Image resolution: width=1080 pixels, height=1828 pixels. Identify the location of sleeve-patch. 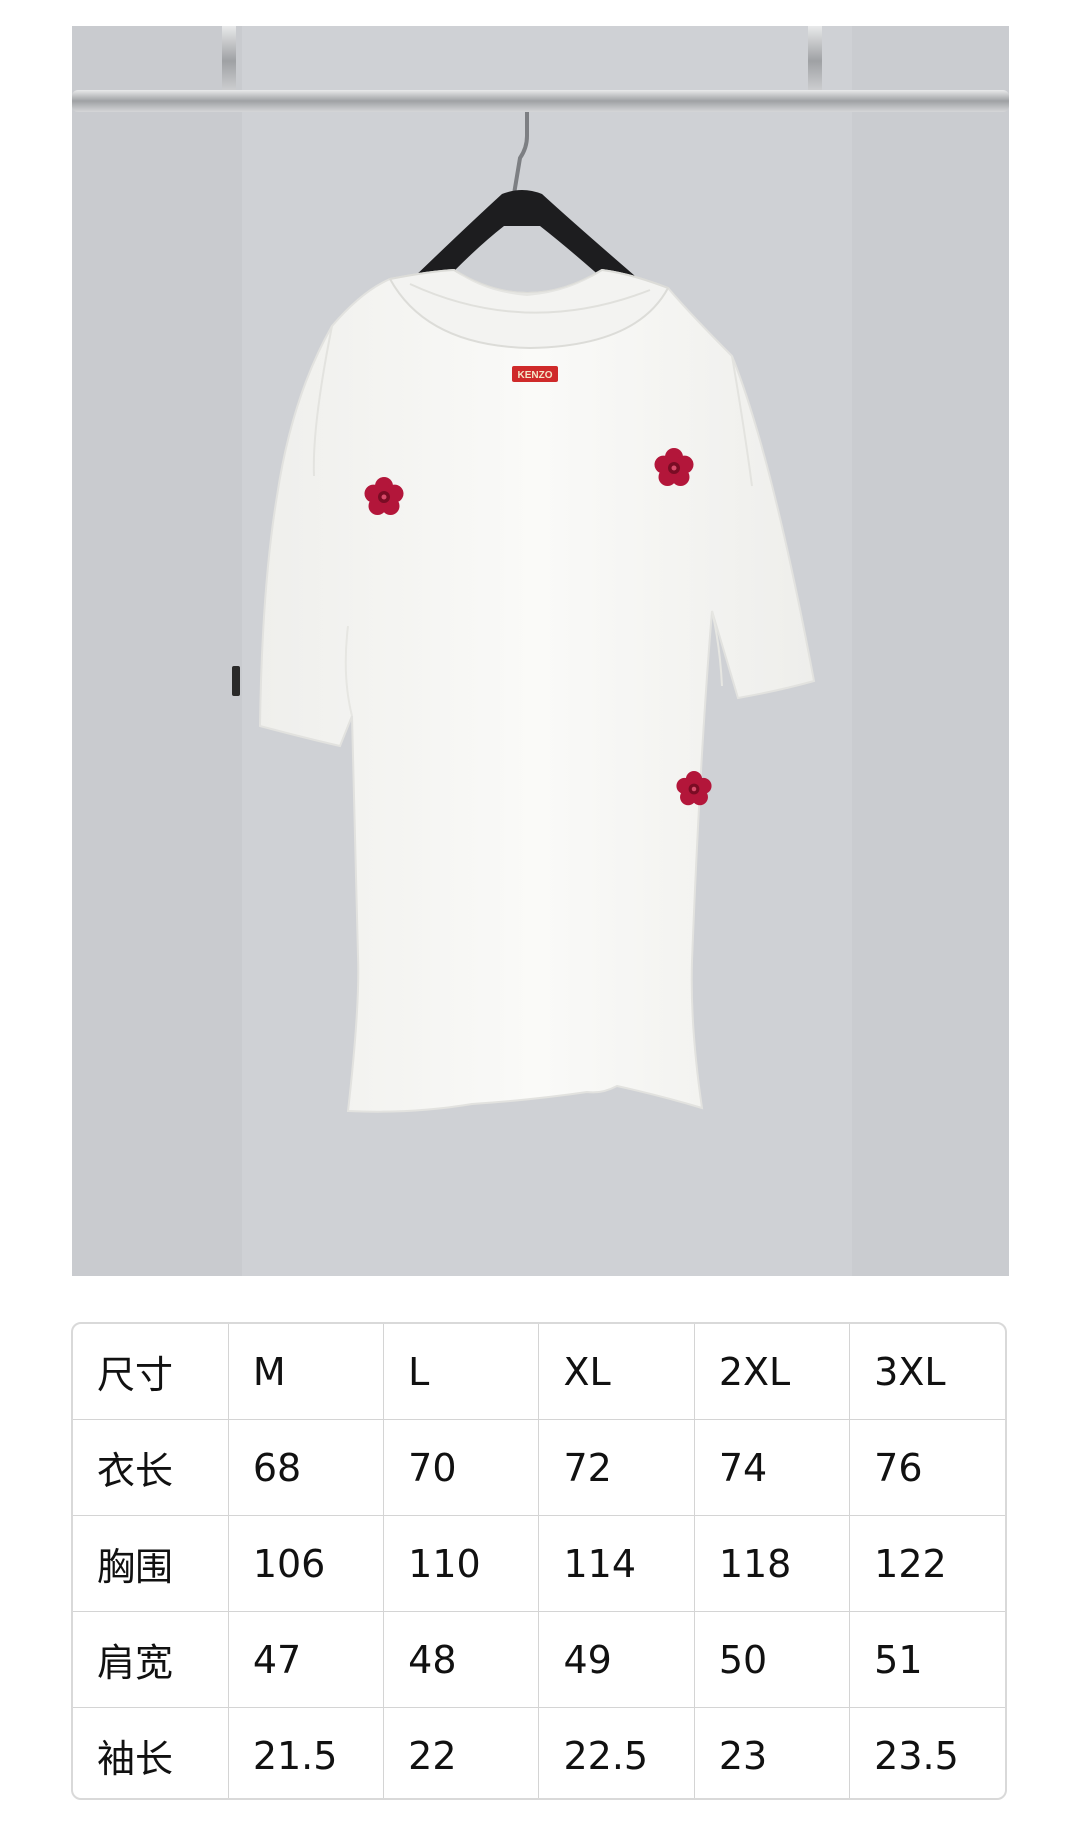
(236, 681).